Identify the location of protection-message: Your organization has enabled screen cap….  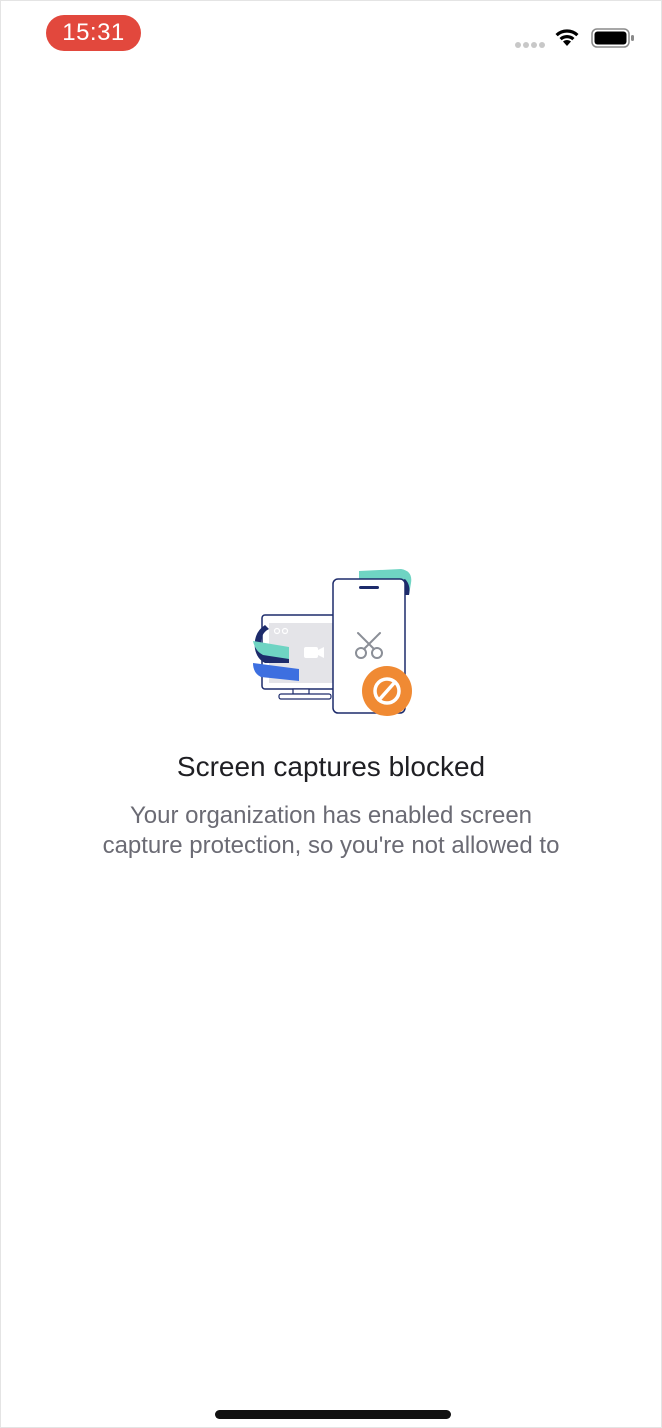
(331, 831).